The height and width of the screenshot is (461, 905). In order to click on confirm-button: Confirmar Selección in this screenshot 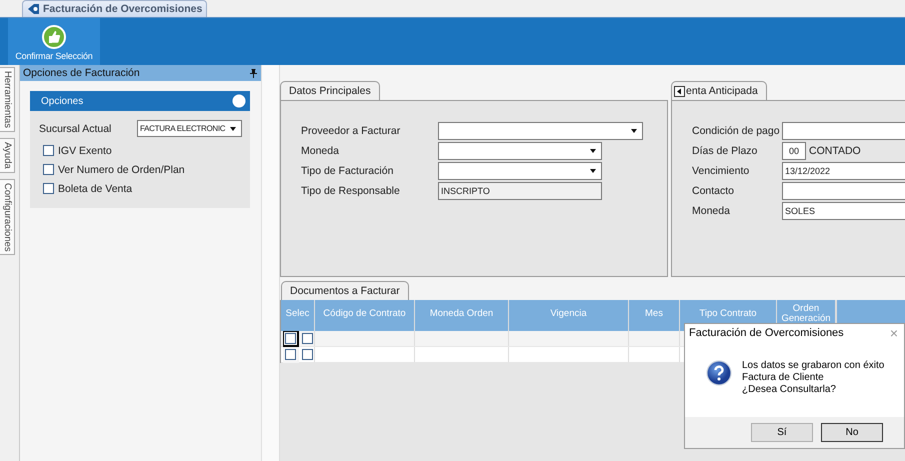, I will do `click(54, 41)`.